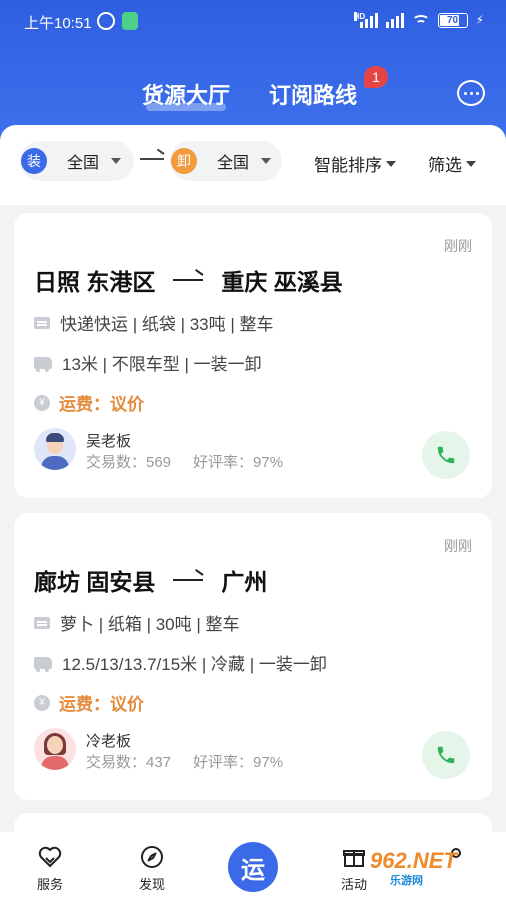 The width and height of the screenshot is (506, 900). Describe the element at coordinates (180, 662) in the screenshot. I see `truck-info: 12.5/13/13.7/15米 | 冷藏 | 一装一卸` at that location.